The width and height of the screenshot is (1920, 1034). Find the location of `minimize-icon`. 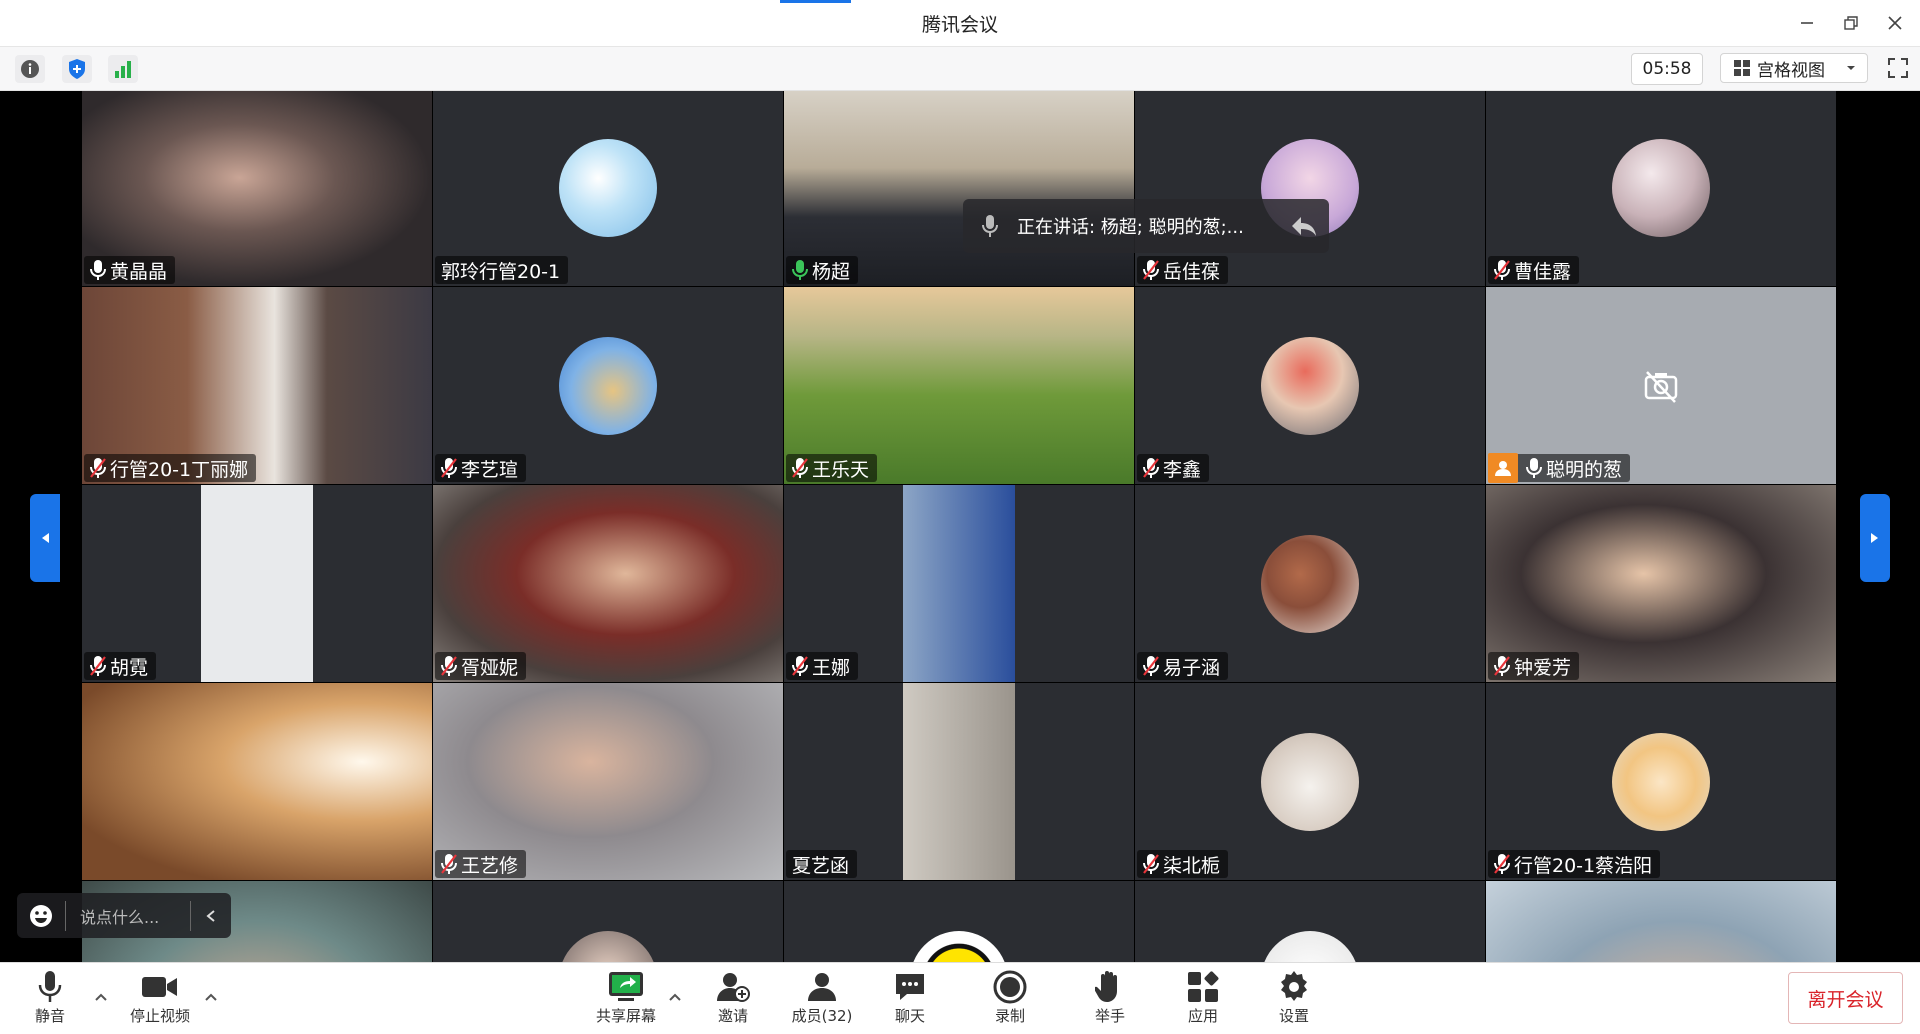

minimize-icon is located at coordinates (1807, 23).